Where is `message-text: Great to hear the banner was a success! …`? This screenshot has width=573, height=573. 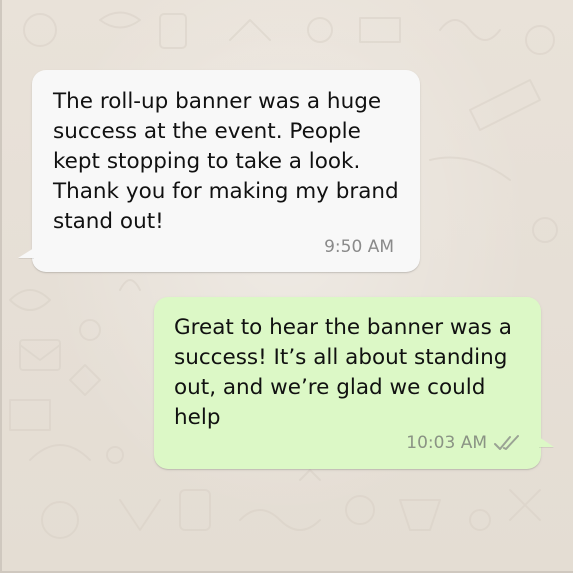 message-text: Great to hear the banner was a success! … is located at coordinates (343, 372).